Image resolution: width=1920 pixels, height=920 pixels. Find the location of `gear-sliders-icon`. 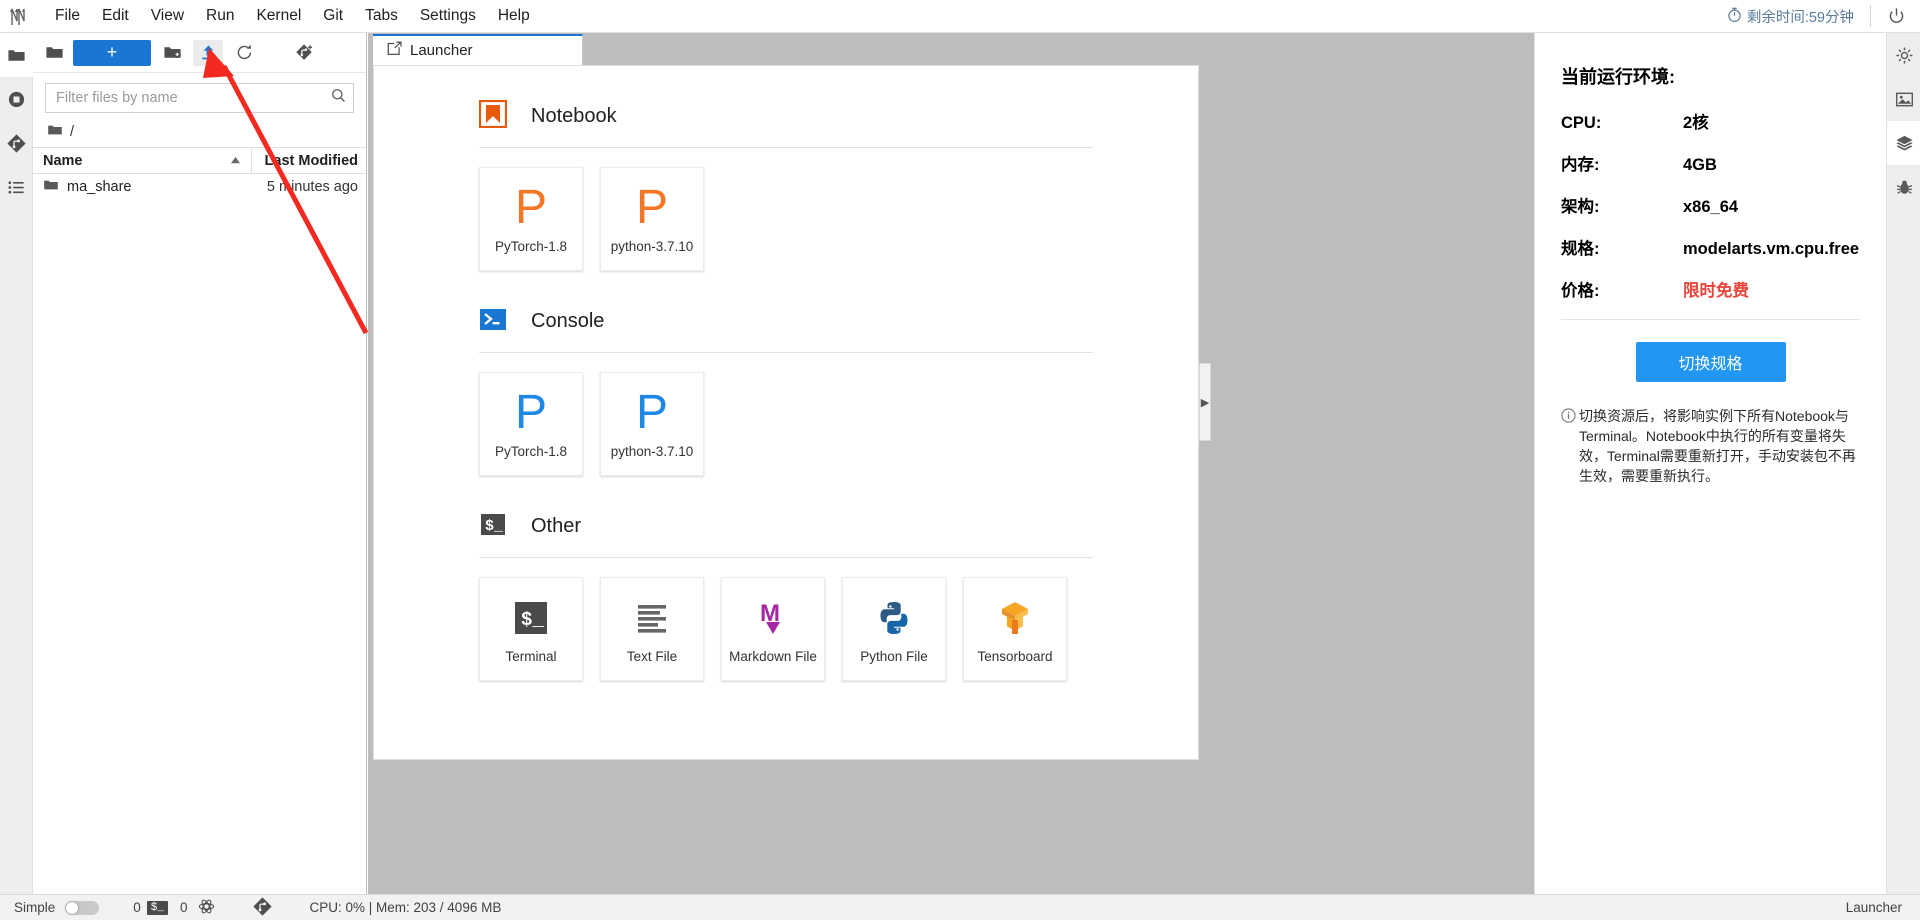

gear-sliders-icon is located at coordinates (1904, 55).